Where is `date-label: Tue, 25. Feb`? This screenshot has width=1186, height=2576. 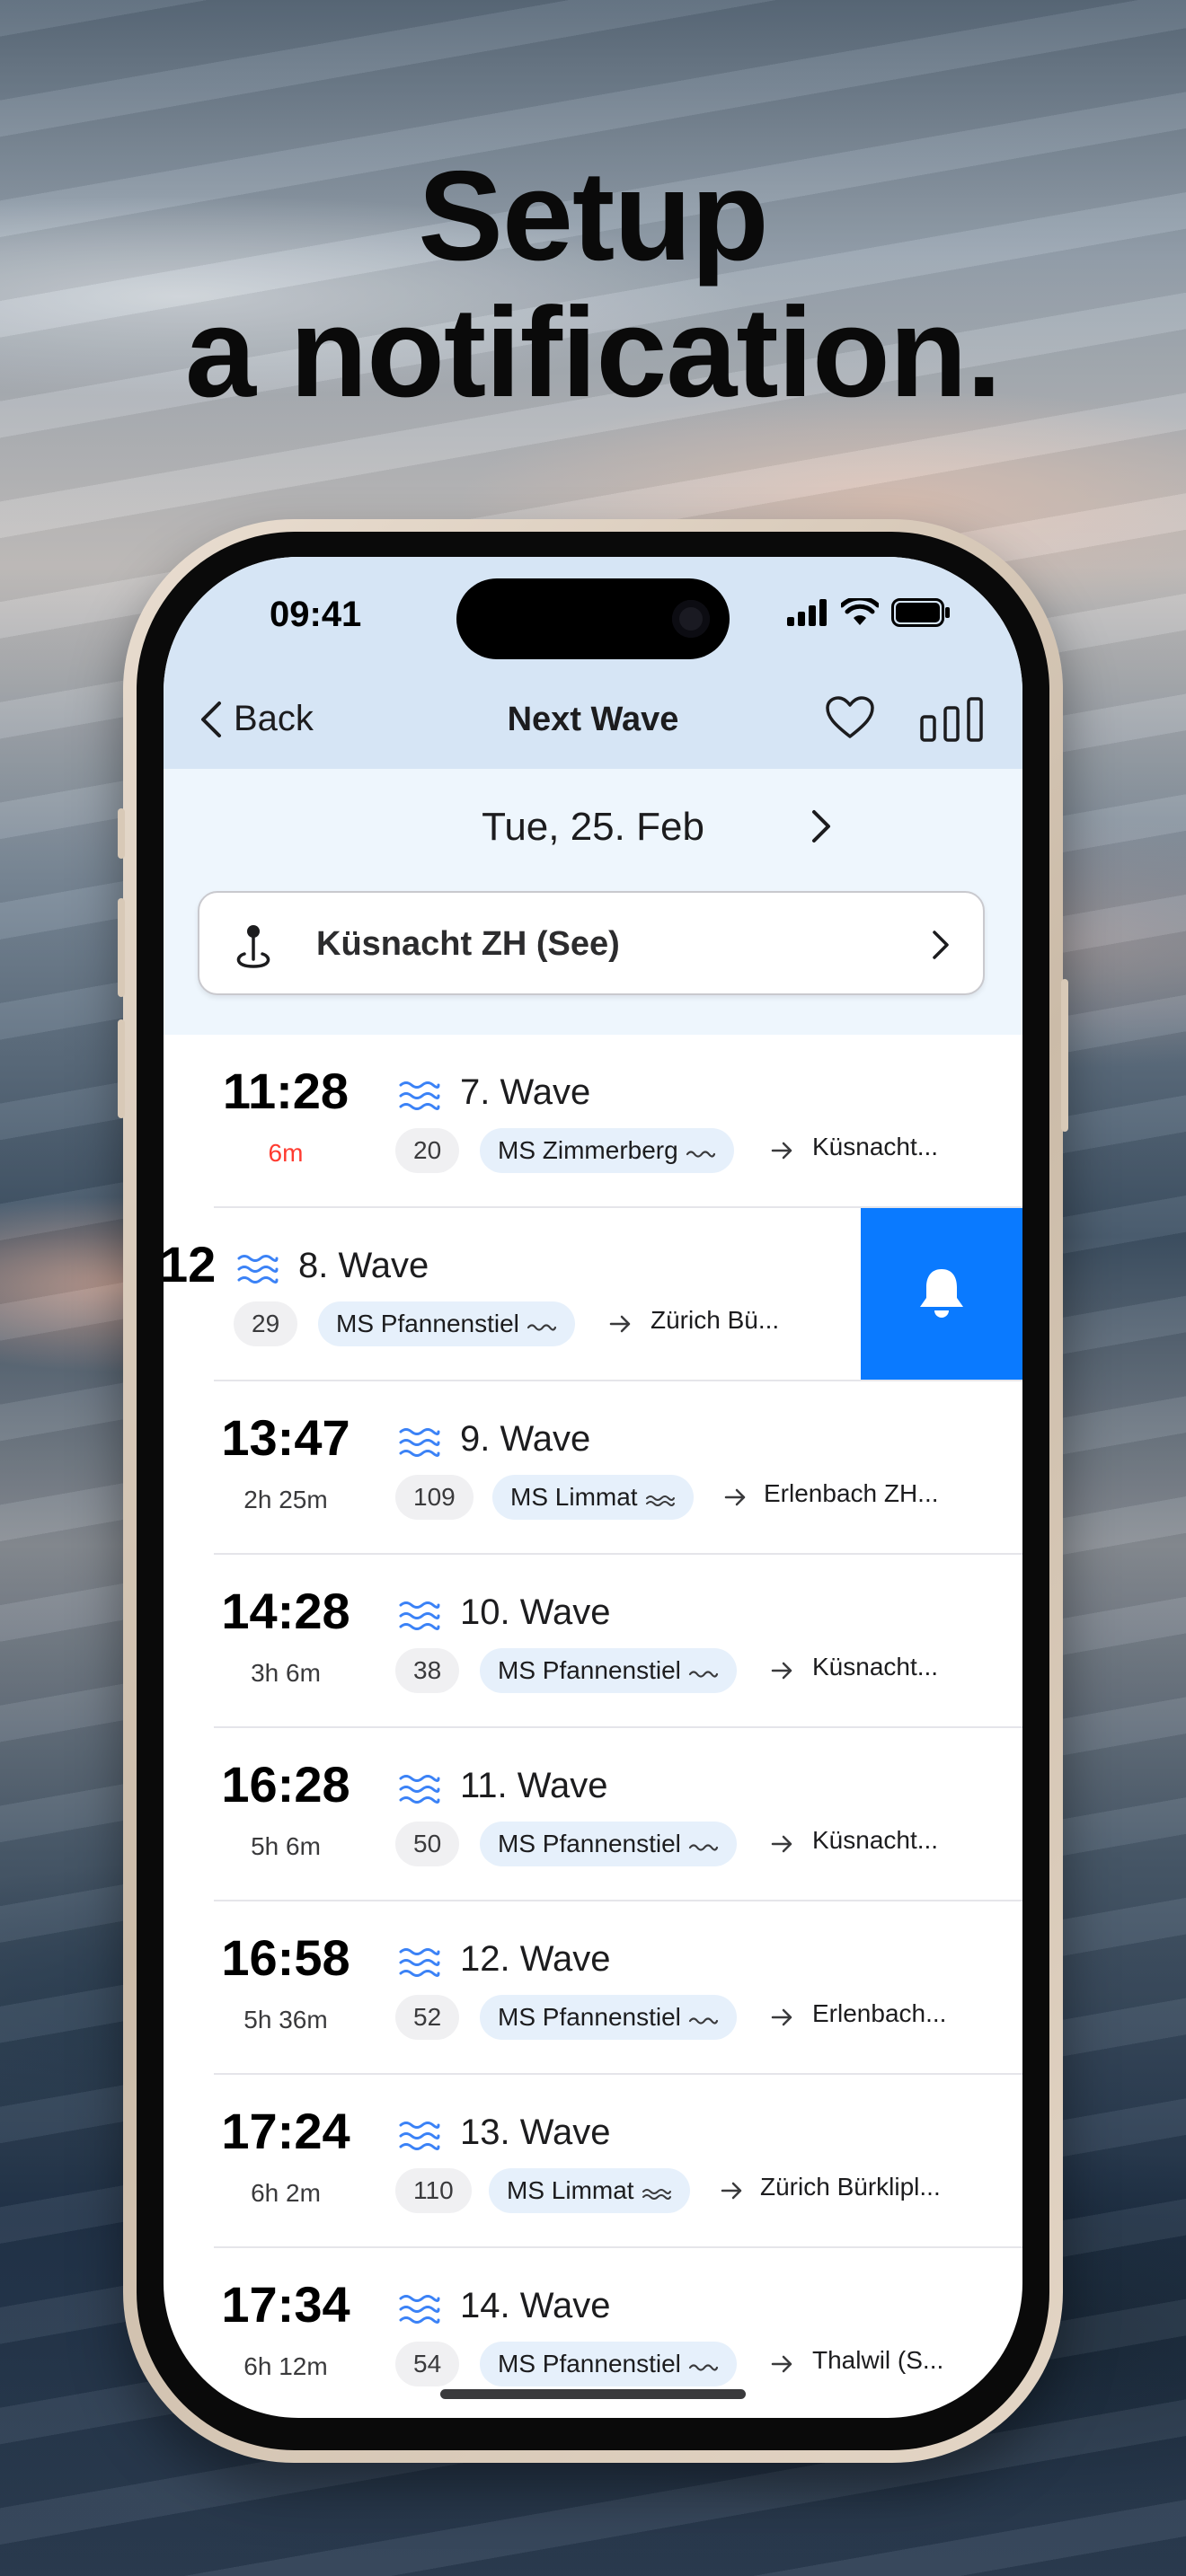
date-label: Tue, 25. Feb is located at coordinates (593, 827).